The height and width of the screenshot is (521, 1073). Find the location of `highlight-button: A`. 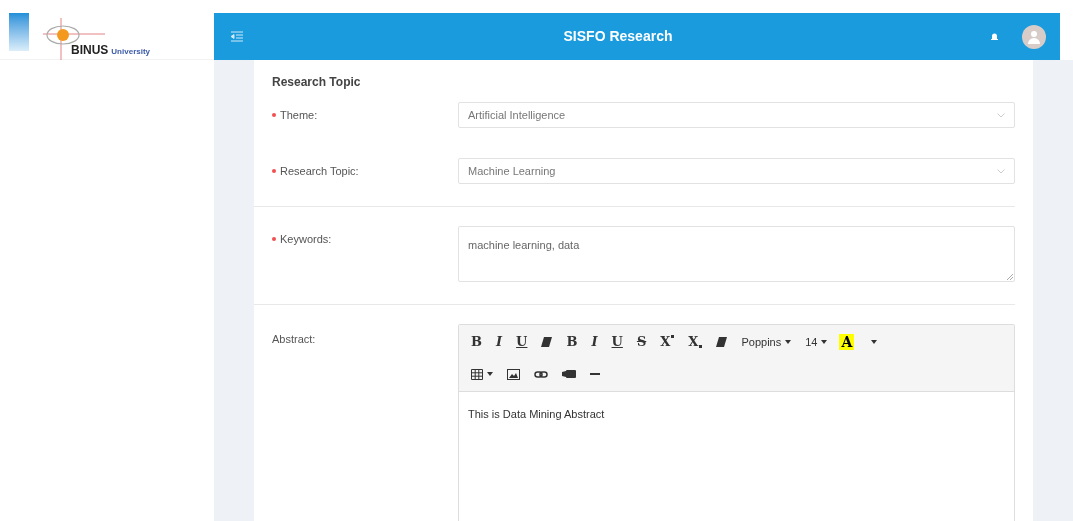

highlight-button: A is located at coordinates (847, 342).